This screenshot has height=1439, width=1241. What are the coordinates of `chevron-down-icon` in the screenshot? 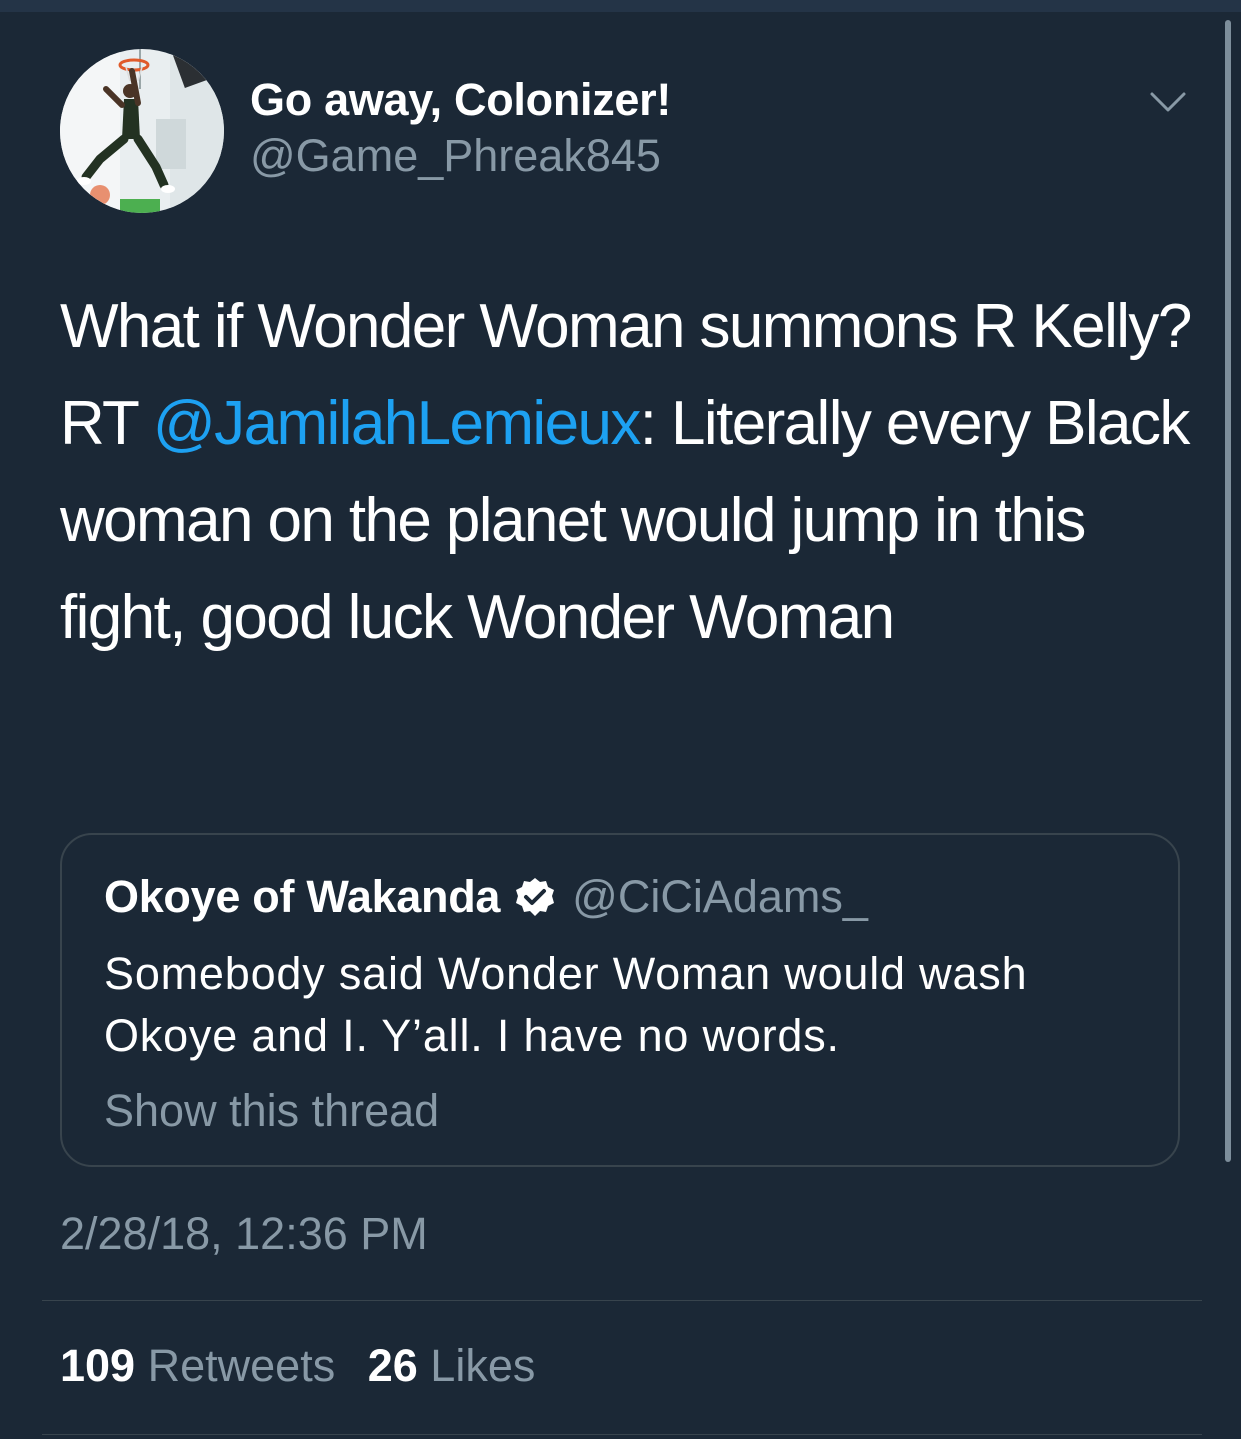 It's located at (1168, 102).